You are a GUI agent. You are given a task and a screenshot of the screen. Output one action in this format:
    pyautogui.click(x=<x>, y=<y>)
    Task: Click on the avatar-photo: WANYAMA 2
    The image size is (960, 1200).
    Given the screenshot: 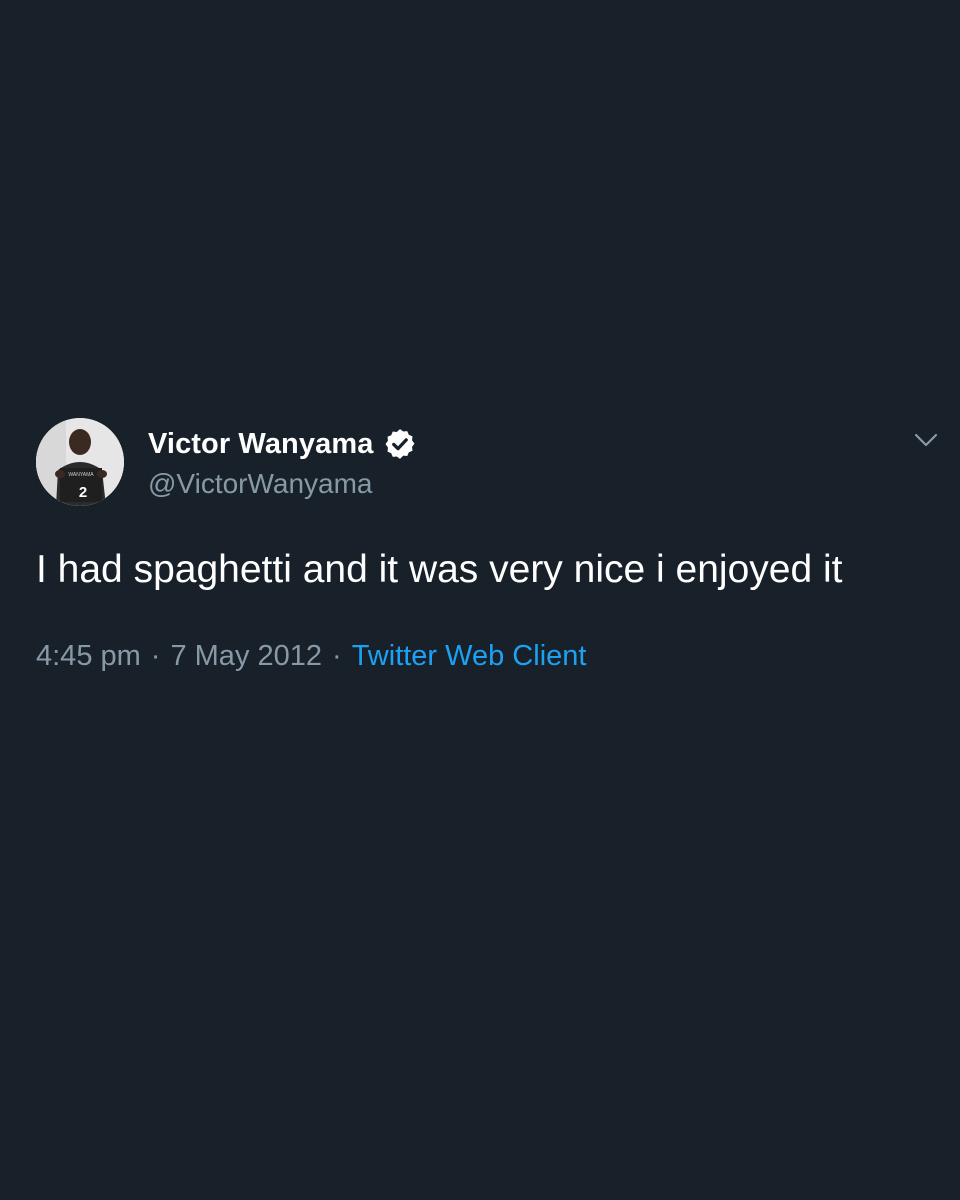 What is the action you would take?
    pyautogui.click(x=80, y=462)
    